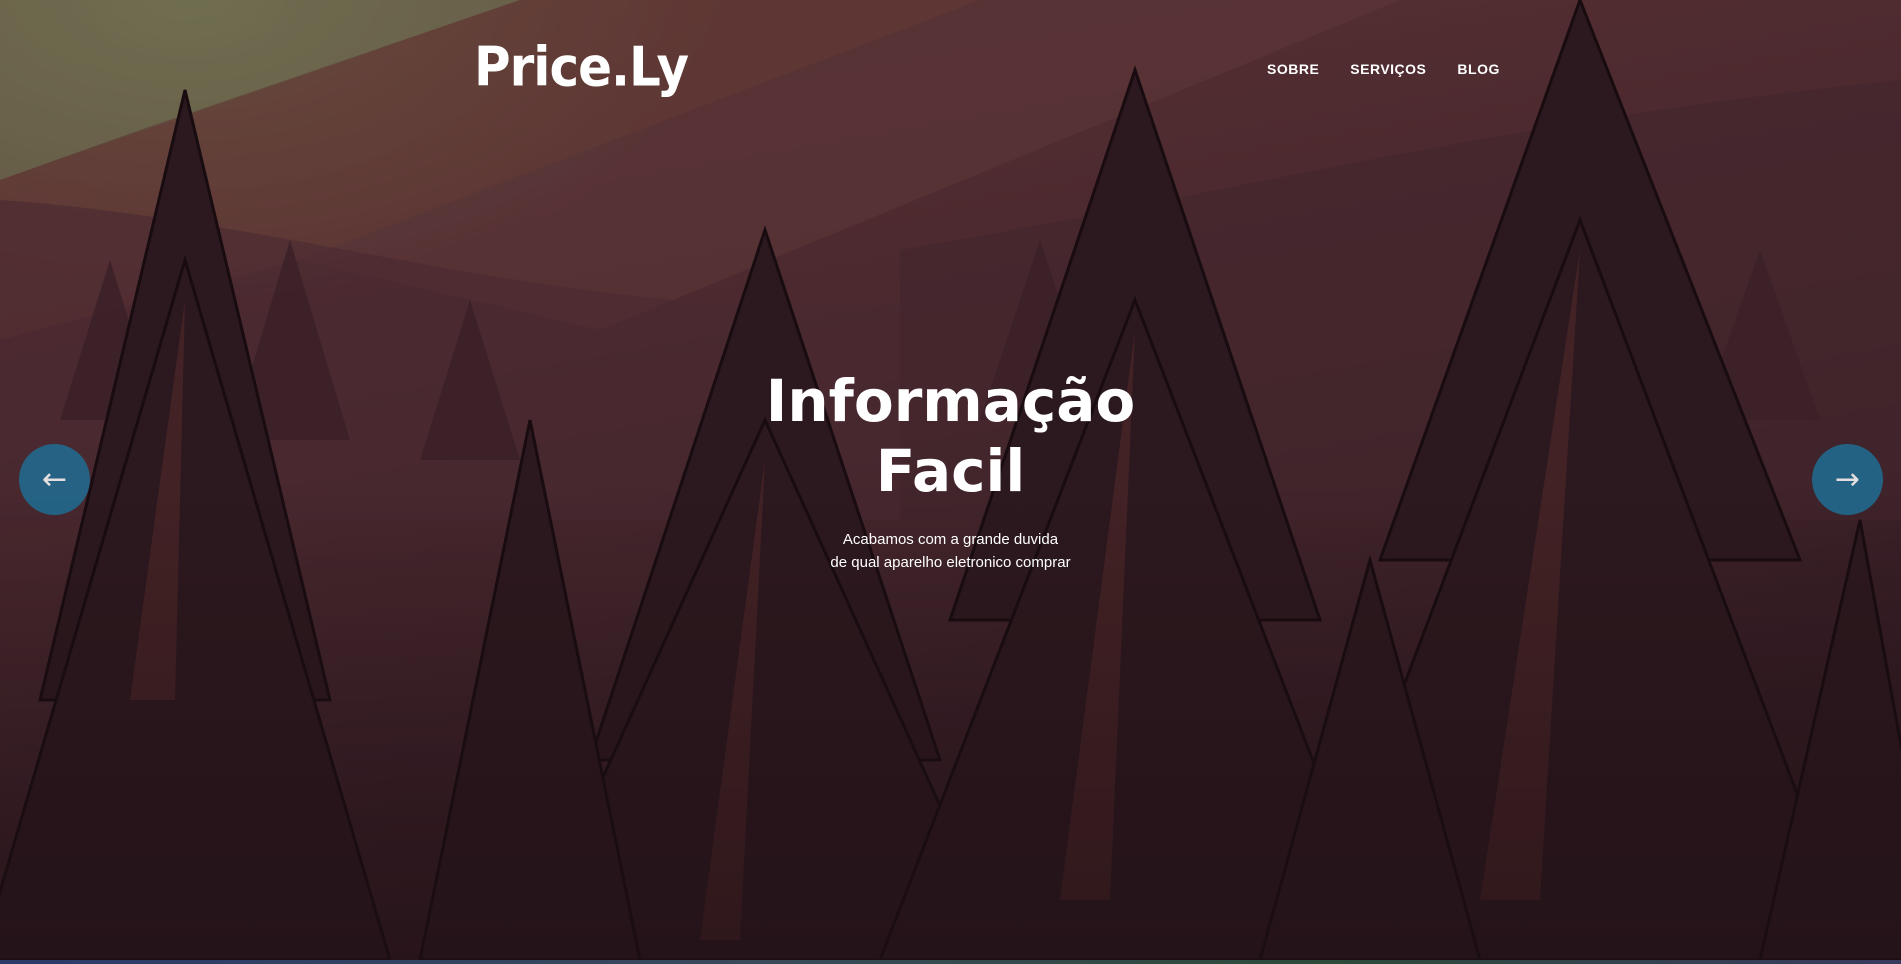 The width and height of the screenshot is (1901, 964). I want to click on brand-logo: Price.Ly, so click(581, 67).